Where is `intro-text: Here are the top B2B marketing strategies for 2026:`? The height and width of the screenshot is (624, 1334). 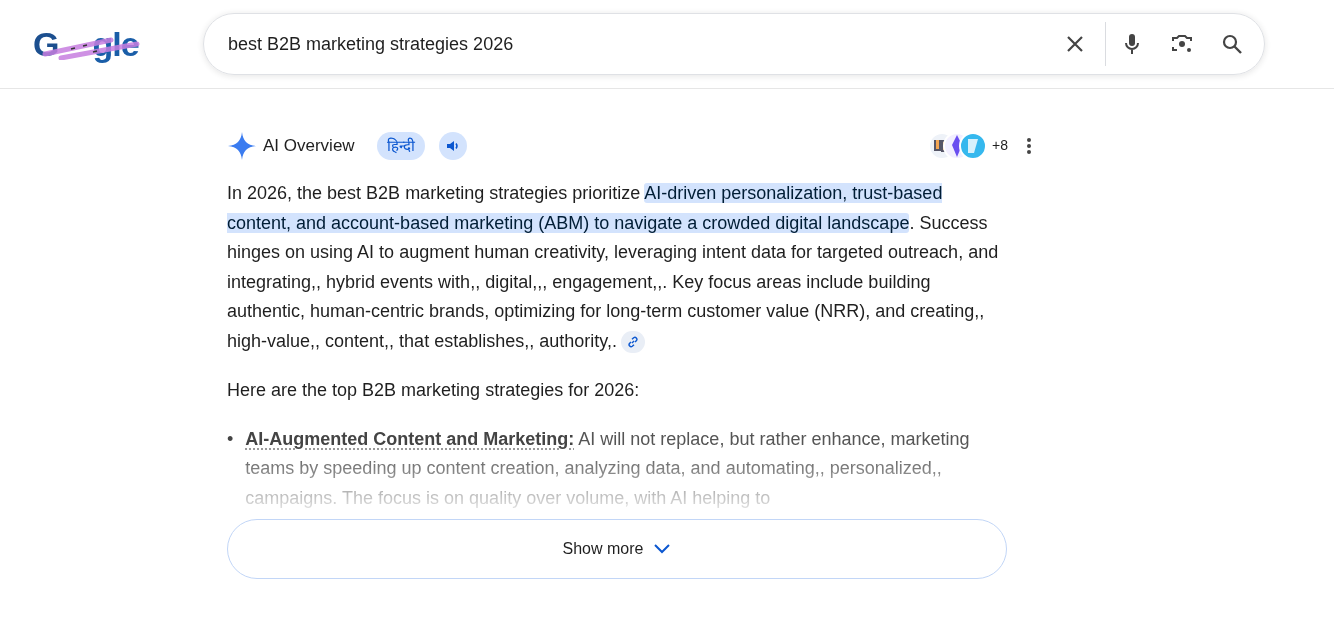
intro-text: Here are the top B2B marketing strategies for 2026: is located at coordinates (434, 390).